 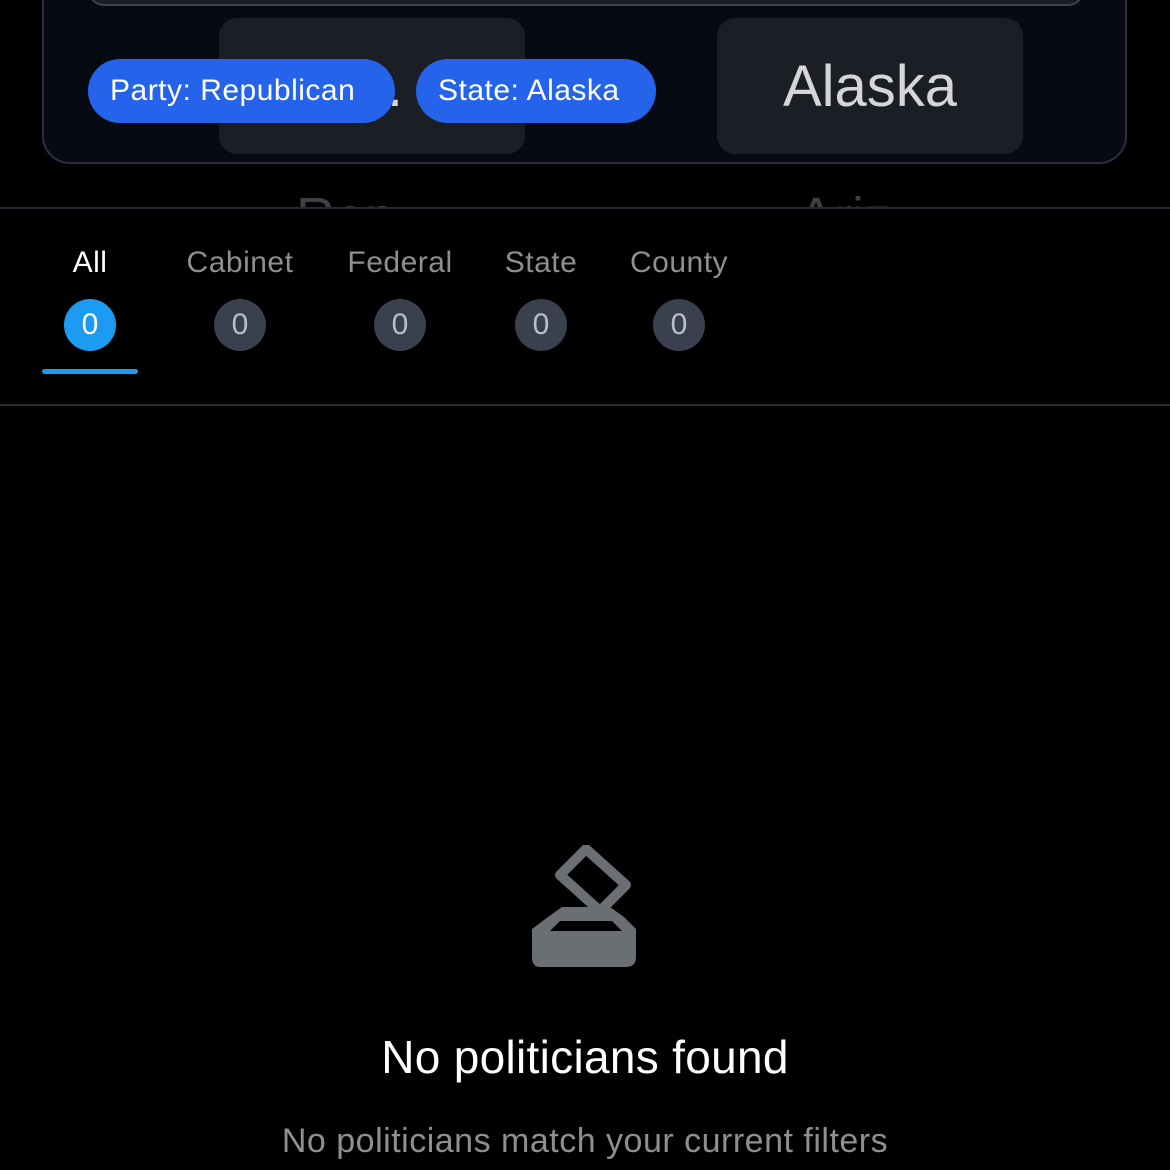 I want to click on filter-chip-label: State: Alaska, so click(x=529, y=90).